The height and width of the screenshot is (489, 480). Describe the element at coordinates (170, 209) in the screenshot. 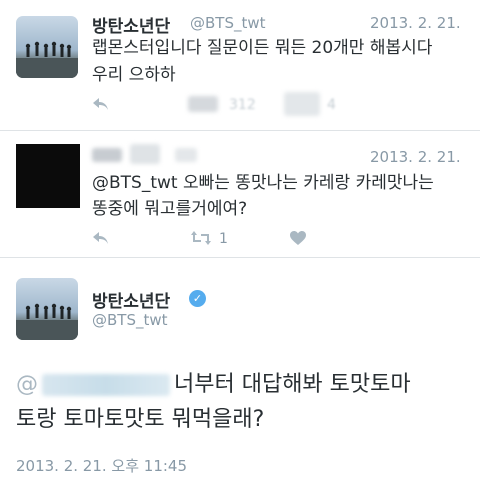

I see `tweet-text-line-2: 똥중에 뭐고를거에여?` at that location.